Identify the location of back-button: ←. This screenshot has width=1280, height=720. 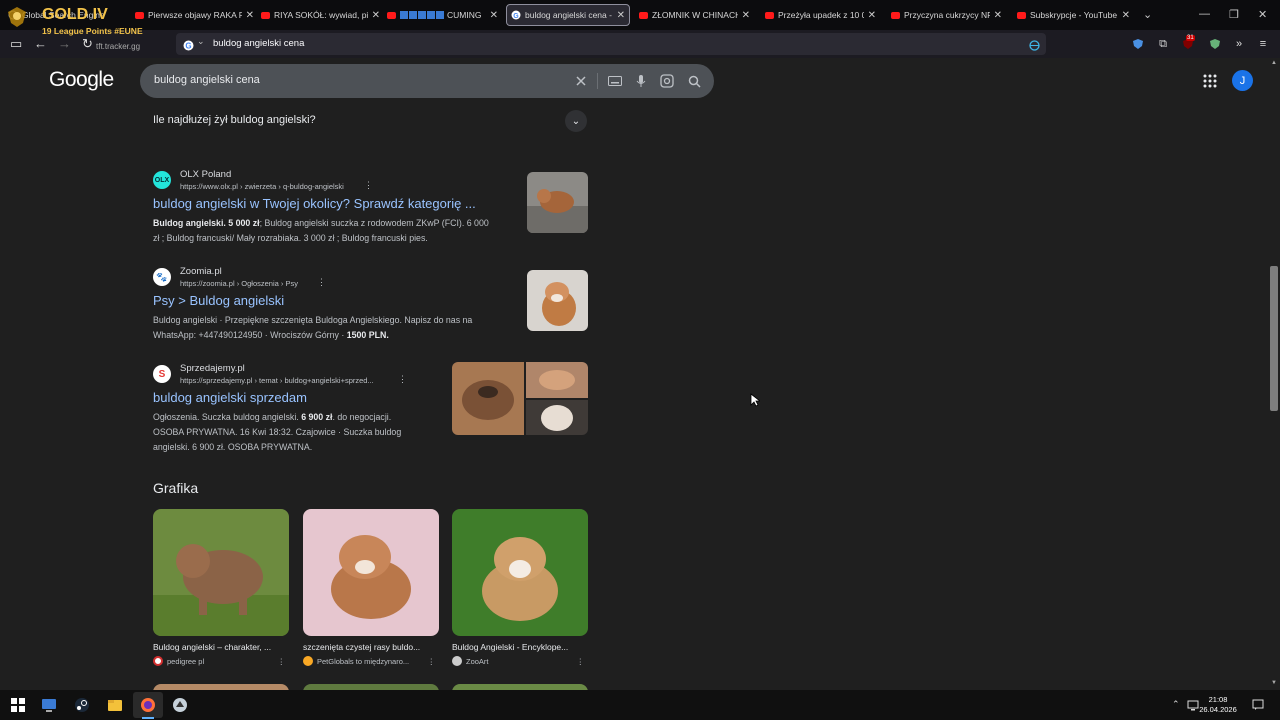
(40, 43).